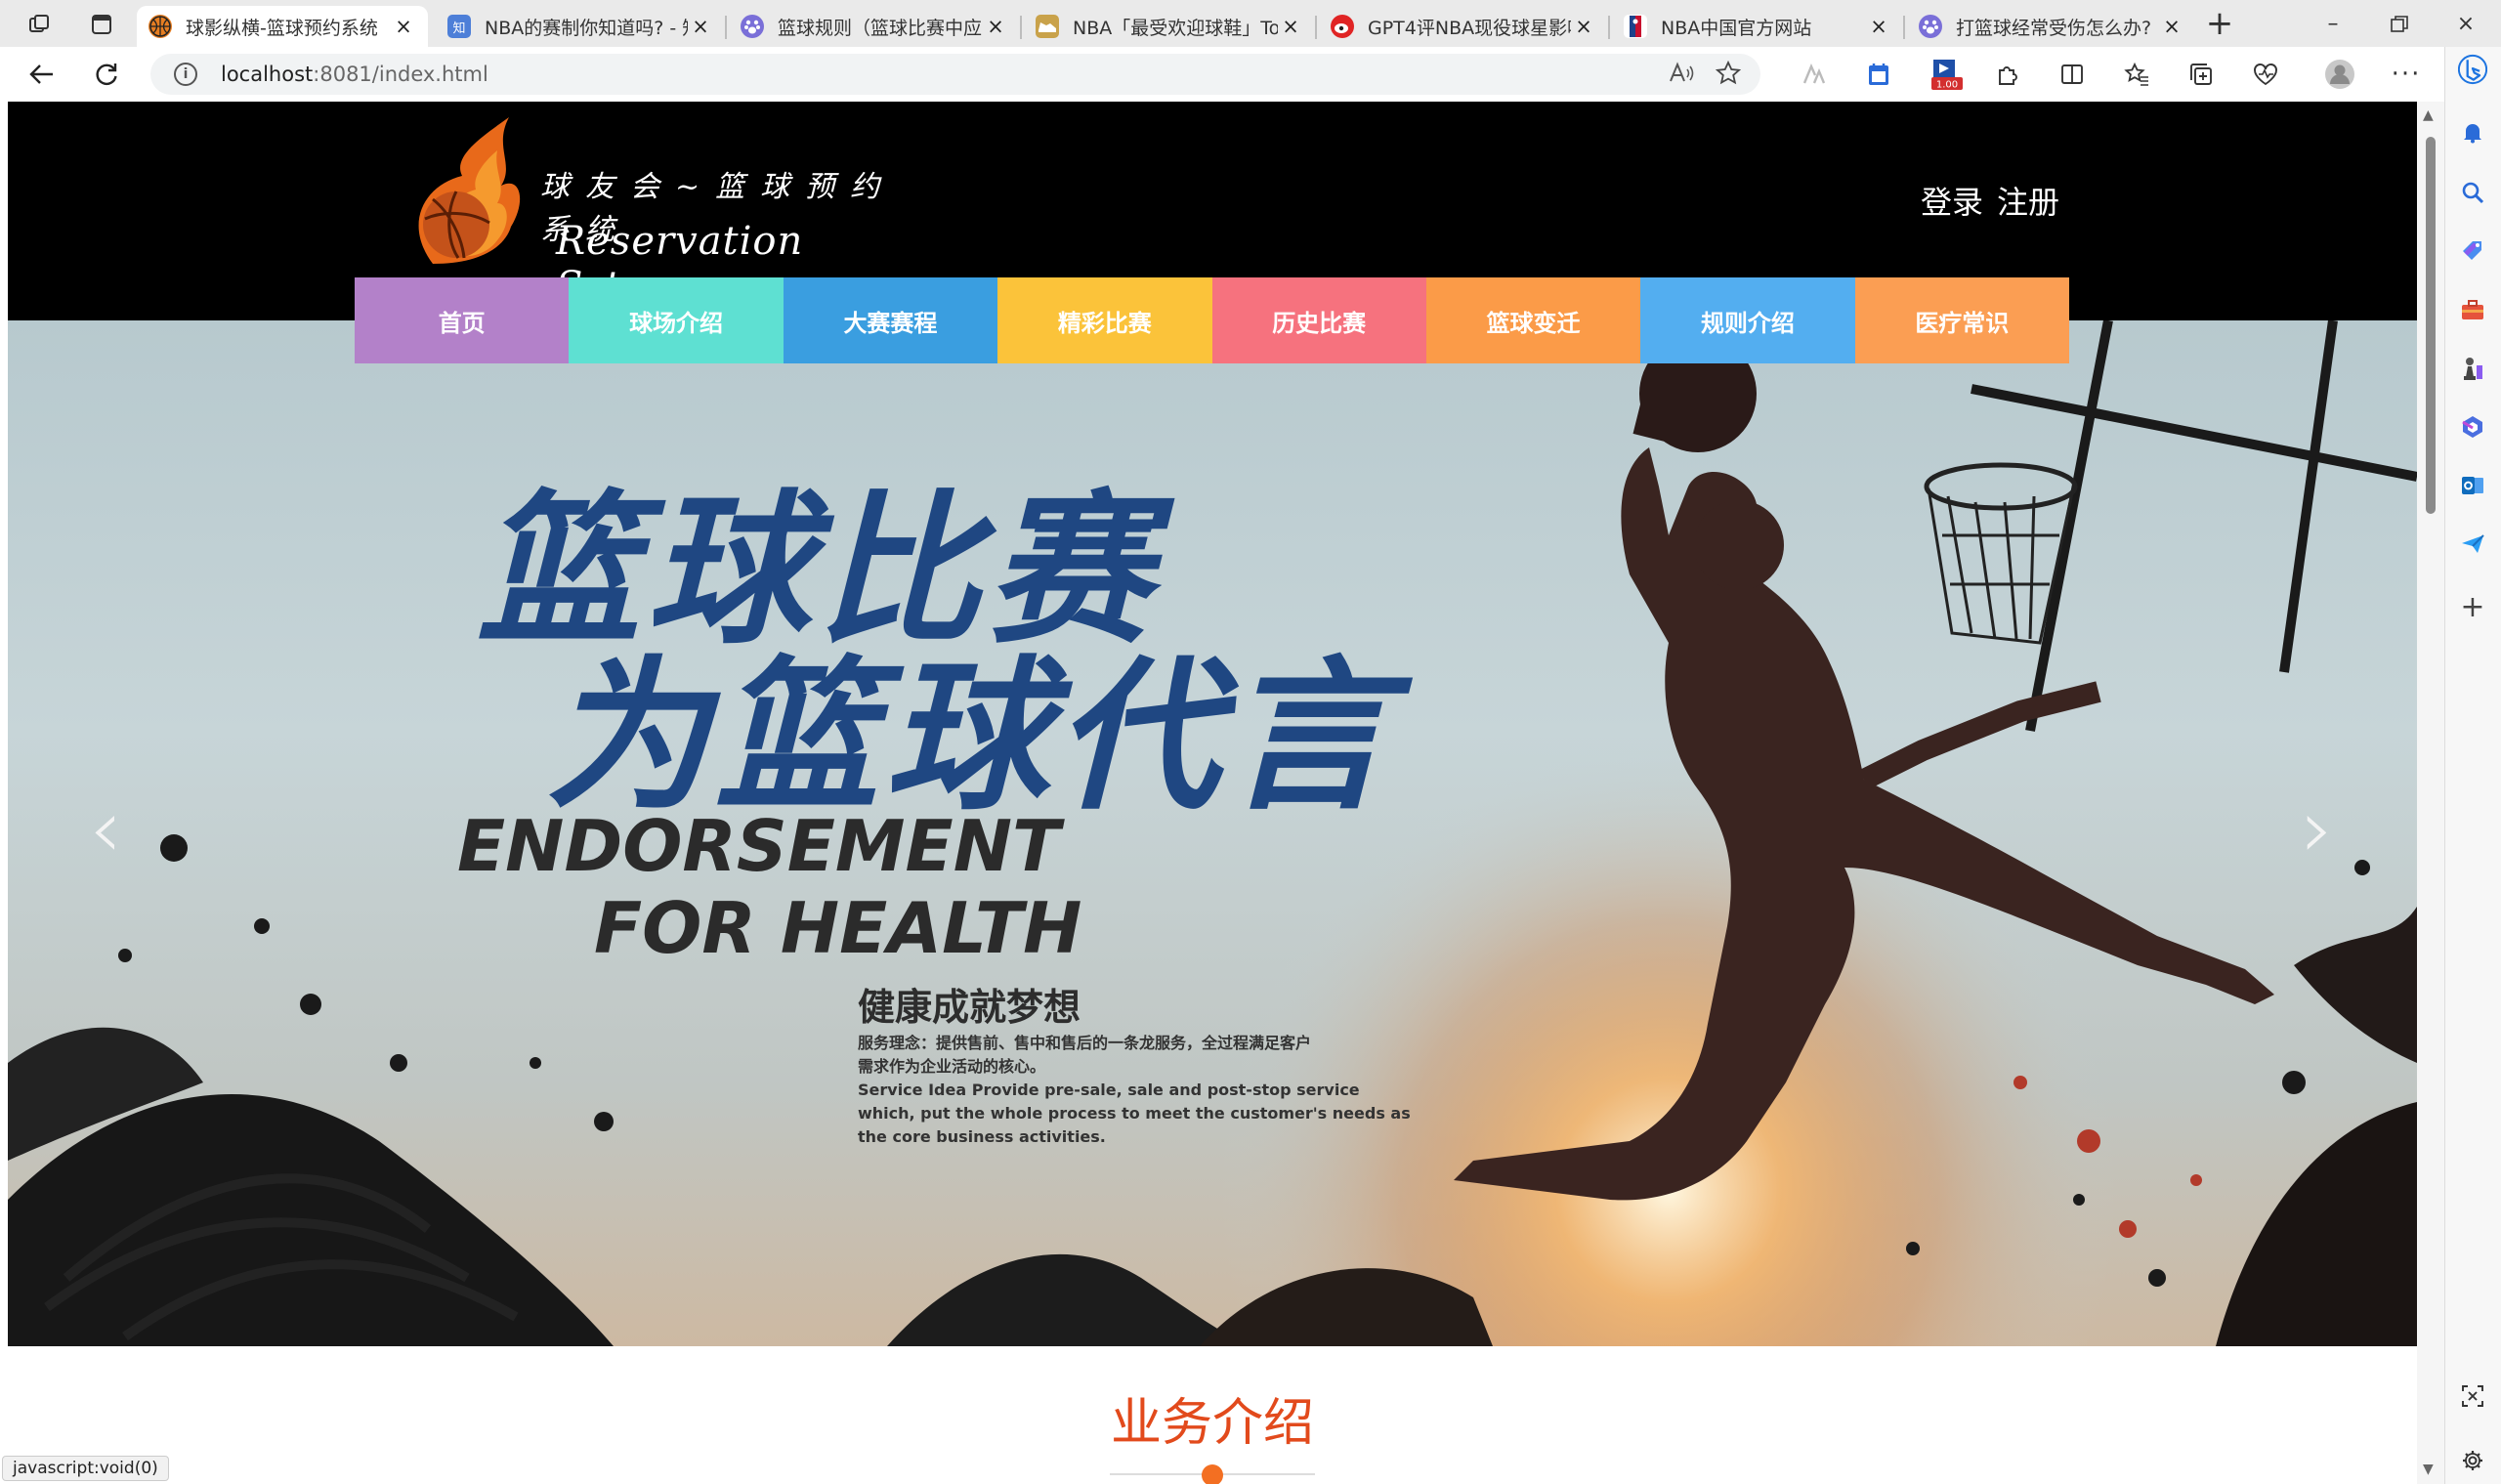 This screenshot has width=2501, height=1484. What do you see at coordinates (2219, 24) in the screenshot?
I see `new-tab-button: +` at bounding box center [2219, 24].